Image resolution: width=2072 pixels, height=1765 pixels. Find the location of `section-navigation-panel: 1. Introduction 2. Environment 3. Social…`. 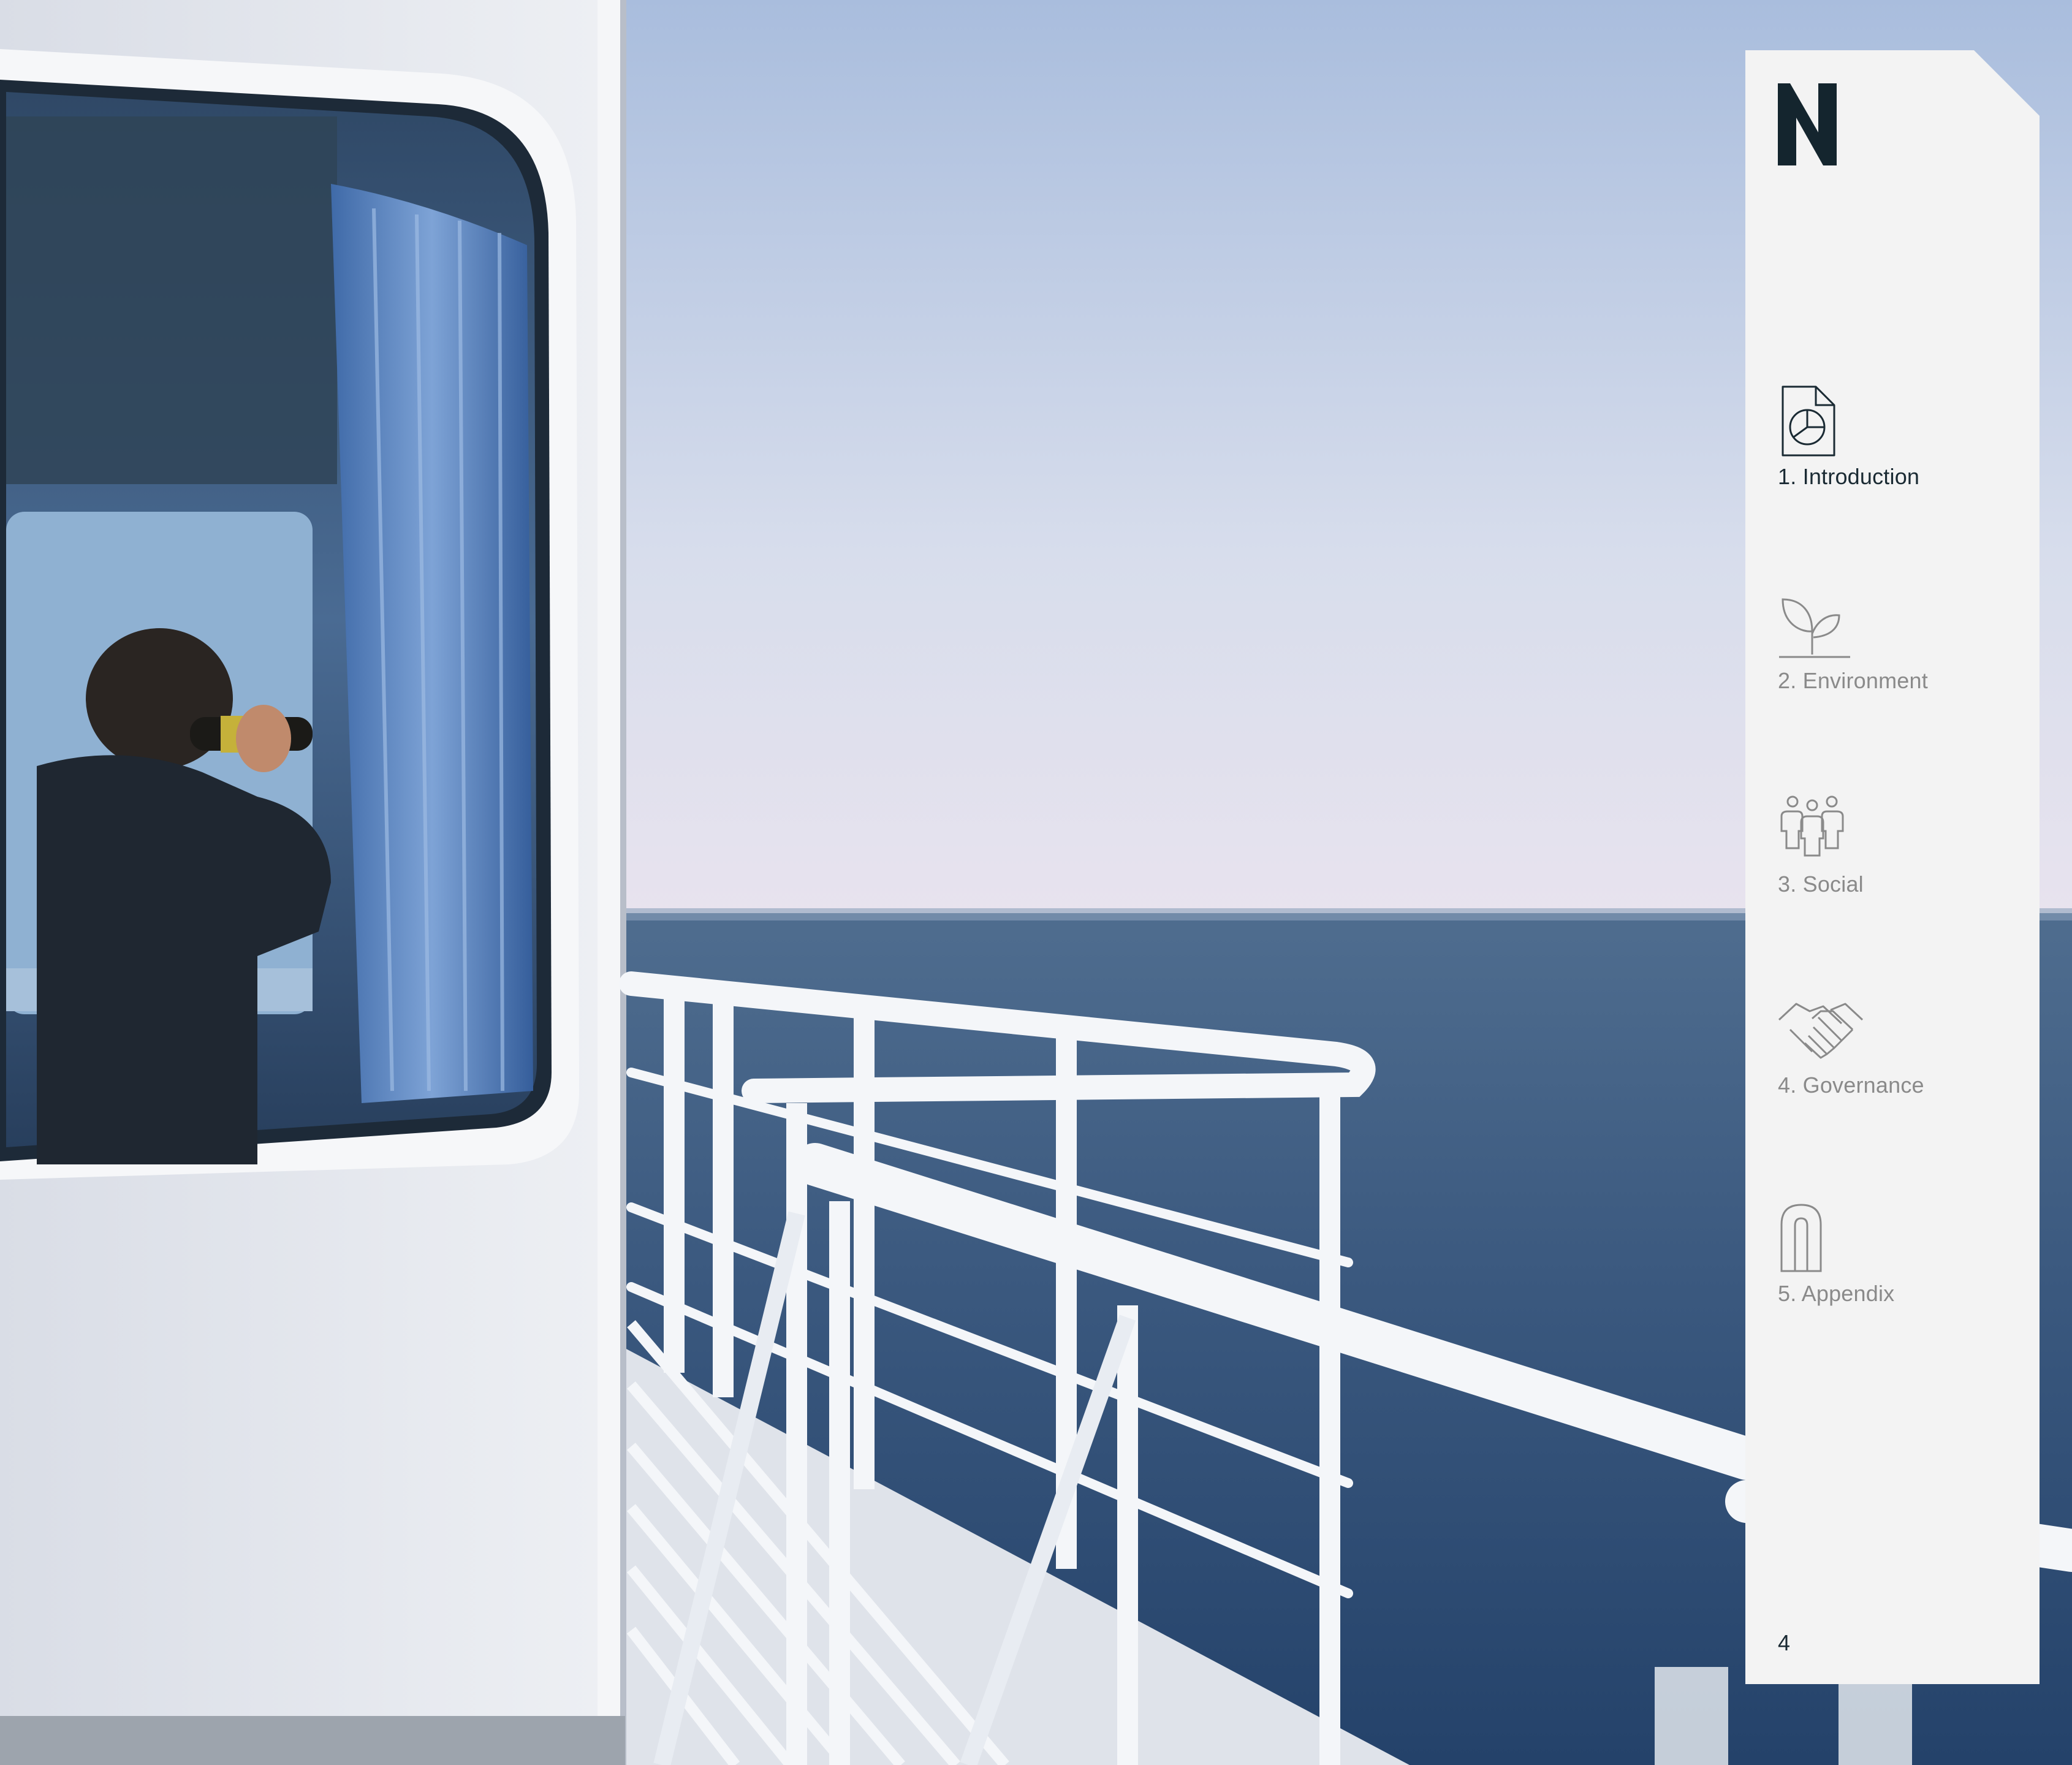

section-navigation-panel: 1. Introduction 2. Environment 3. Social… is located at coordinates (1892, 867).